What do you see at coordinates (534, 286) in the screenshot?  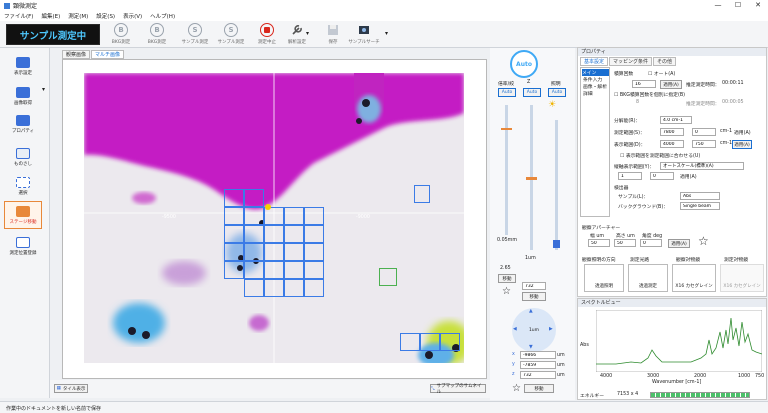 I see `z-position-field` at bounding box center [534, 286].